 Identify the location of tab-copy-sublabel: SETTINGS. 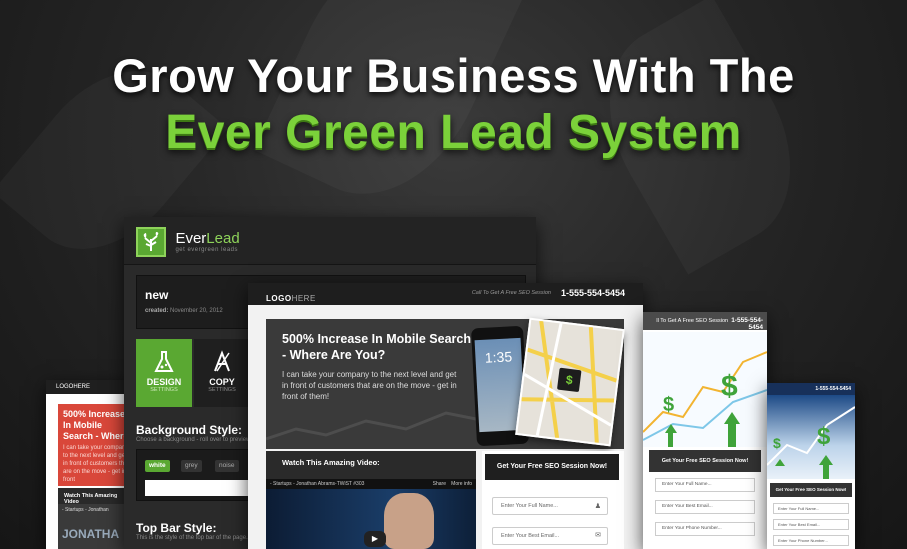
(222, 390).